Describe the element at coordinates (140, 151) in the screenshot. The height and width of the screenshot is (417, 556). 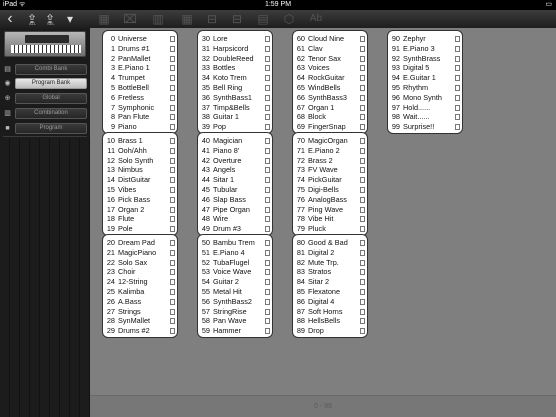
I see `list-item: 11 Ooh/Ahh` at that location.